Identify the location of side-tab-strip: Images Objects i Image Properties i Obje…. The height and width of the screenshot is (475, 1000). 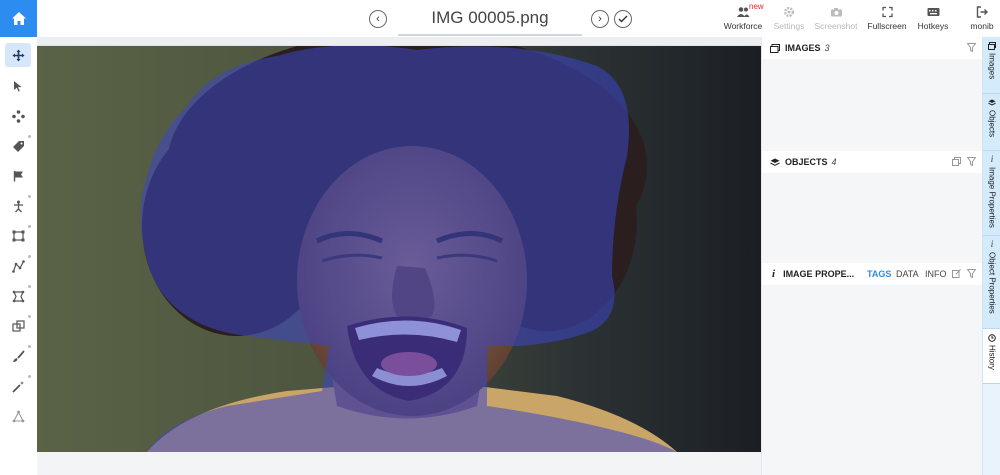
(991, 256).